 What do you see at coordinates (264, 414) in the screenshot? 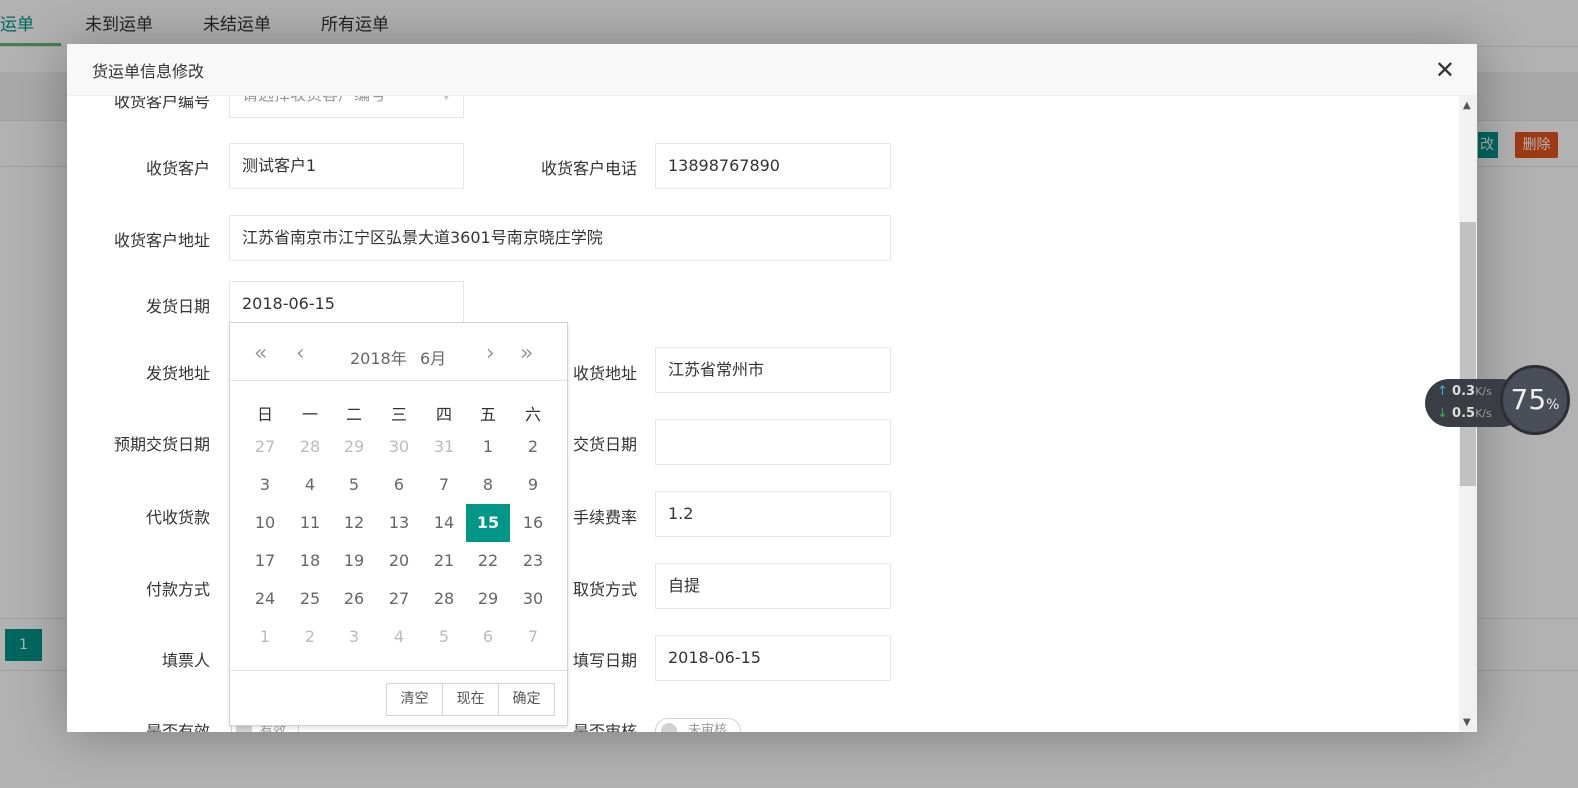
I see `weekday-header: 日` at bounding box center [264, 414].